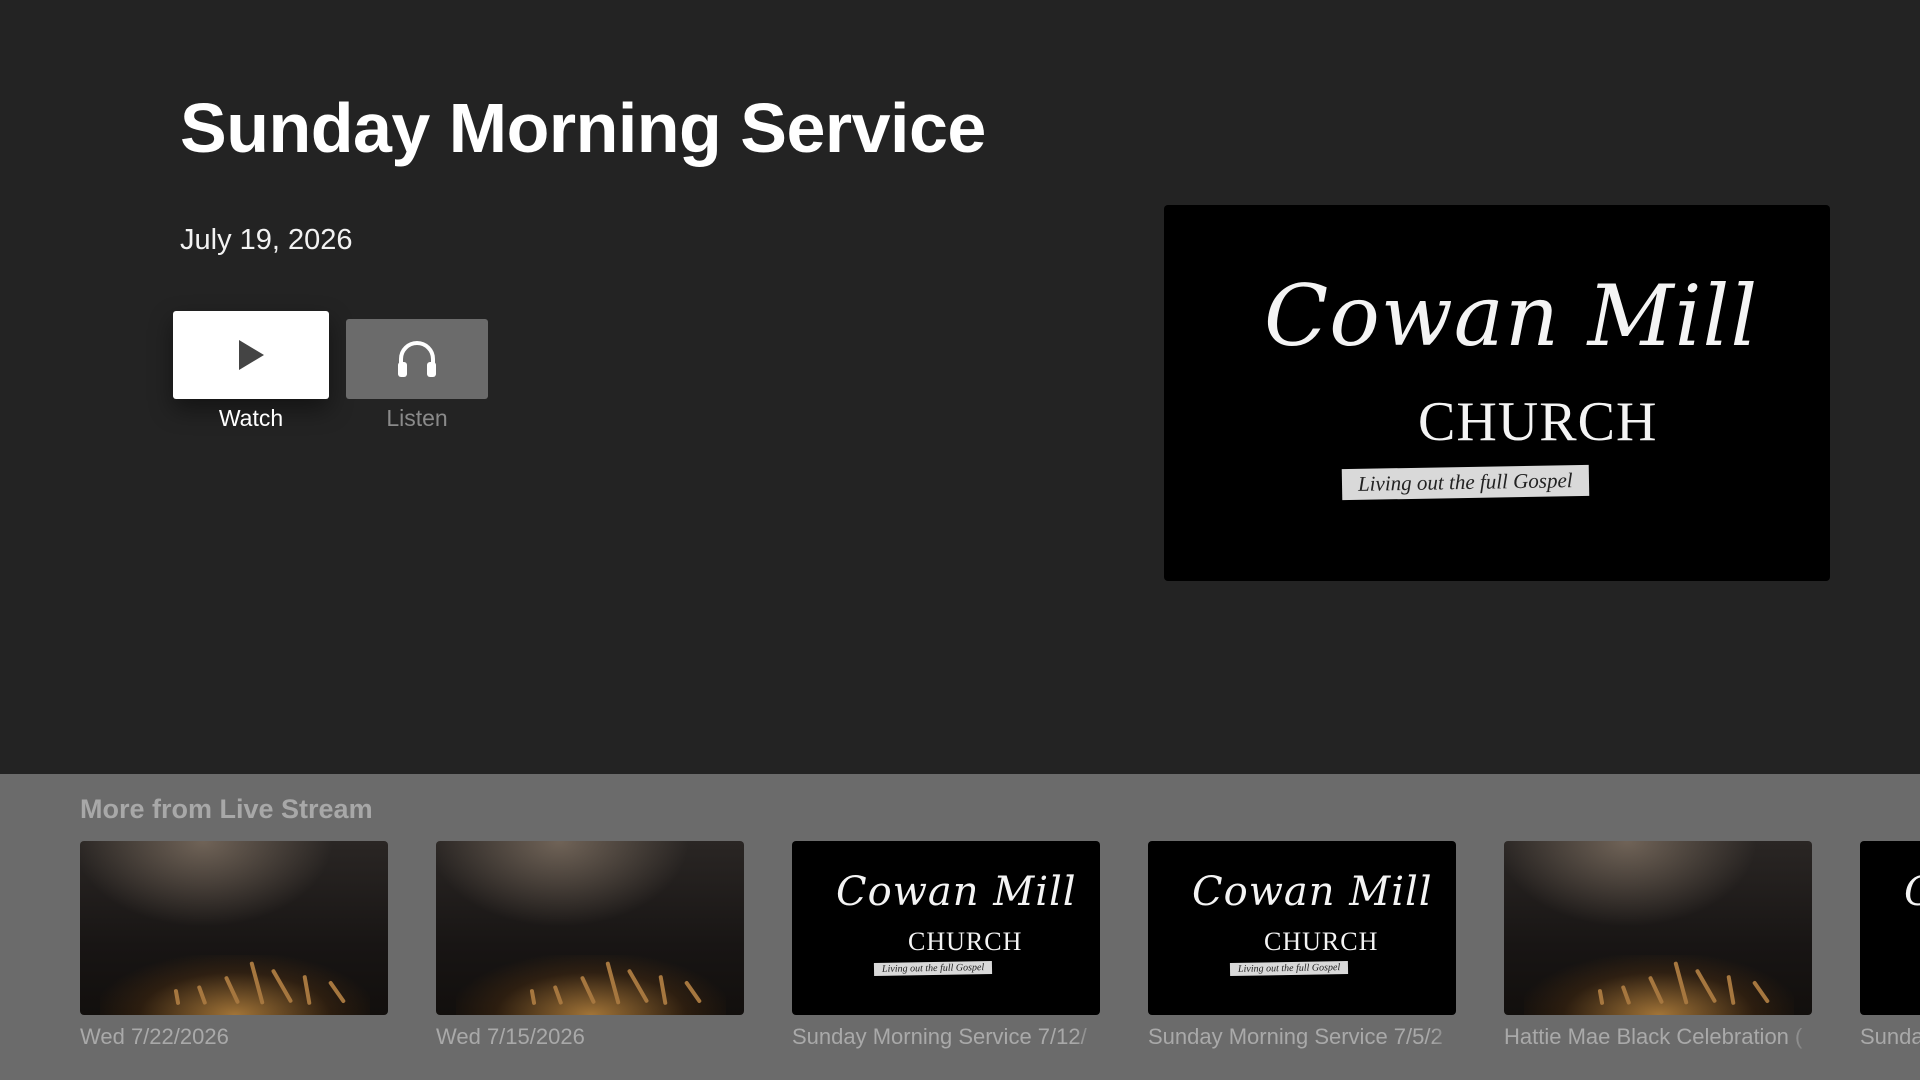  Describe the element at coordinates (1538, 422) in the screenshot. I see `artwork-logo-church: CHURCH` at that location.